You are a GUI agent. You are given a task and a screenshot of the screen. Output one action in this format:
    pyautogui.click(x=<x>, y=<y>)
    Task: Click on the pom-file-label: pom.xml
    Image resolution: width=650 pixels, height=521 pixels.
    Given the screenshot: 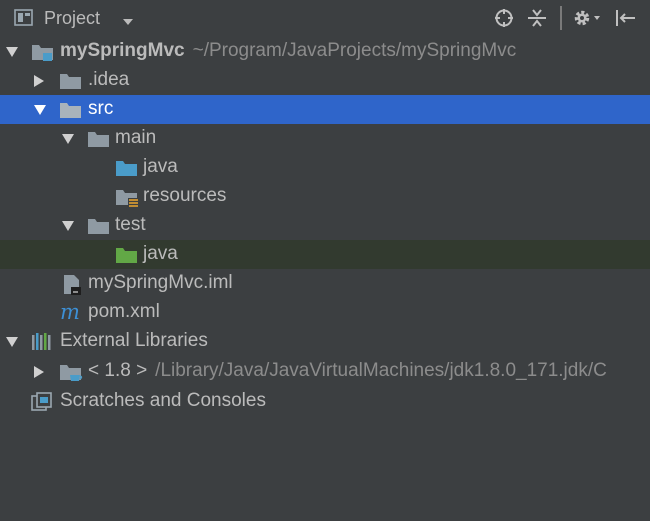 What is the action you would take?
    pyautogui.click(x=124, y=311)
    